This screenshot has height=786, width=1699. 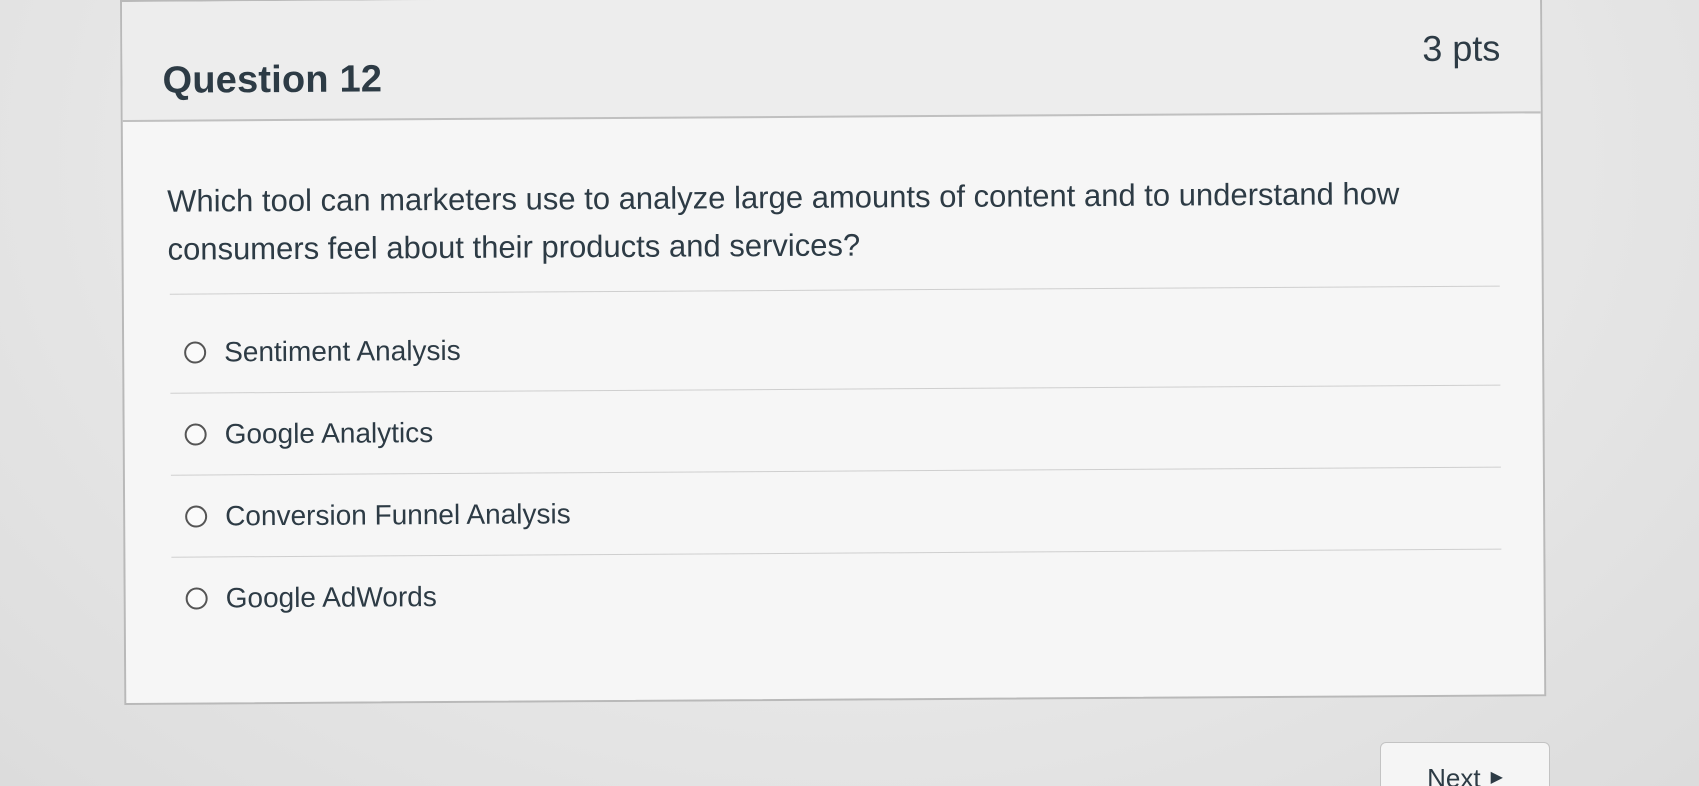 I want to click on question-points: 3 pts, so click(x=1461, y=48).